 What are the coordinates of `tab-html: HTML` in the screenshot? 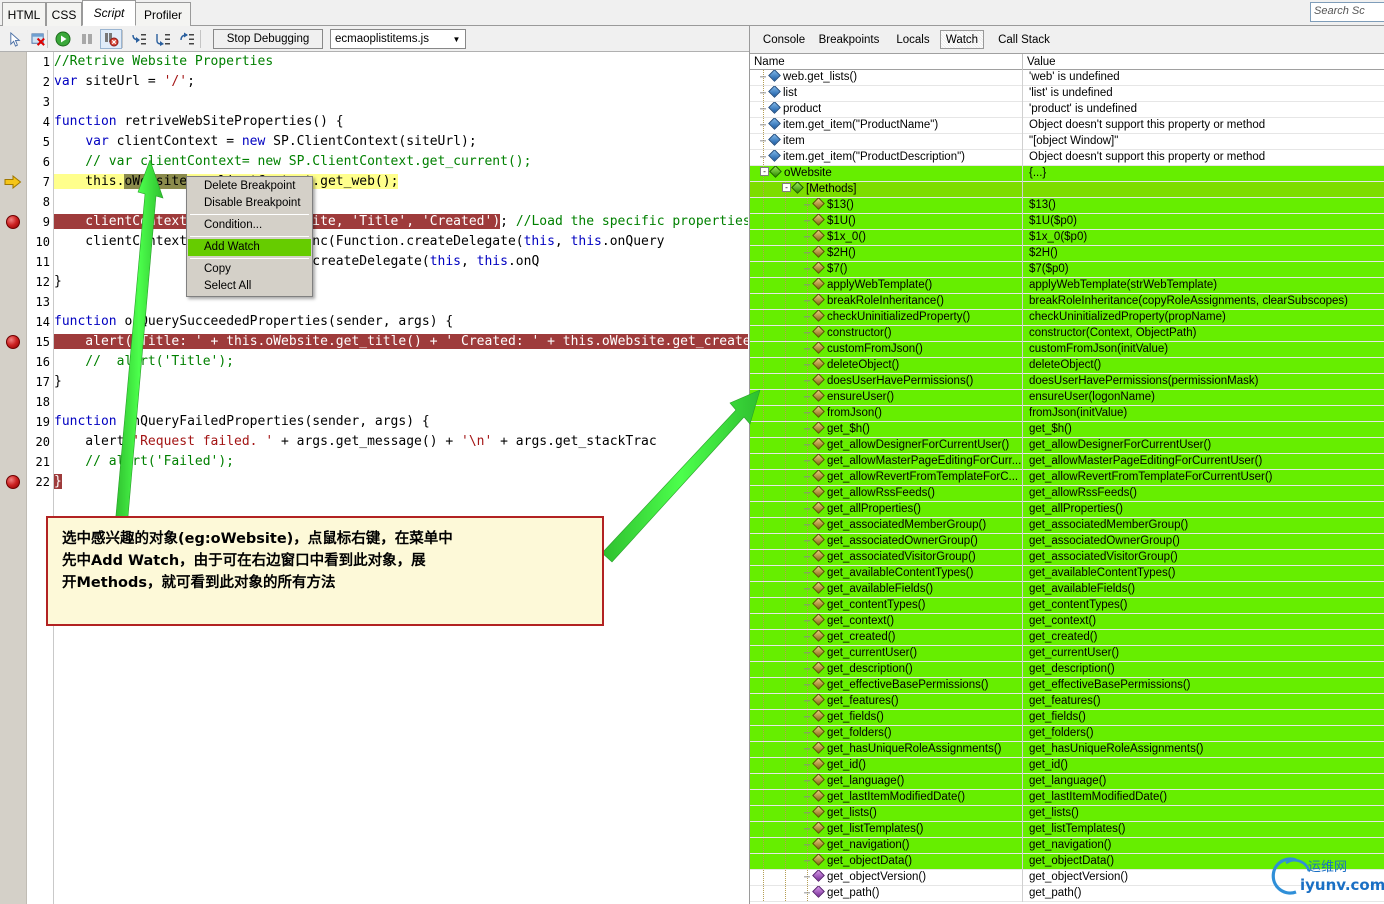 It's located at (24, 14).